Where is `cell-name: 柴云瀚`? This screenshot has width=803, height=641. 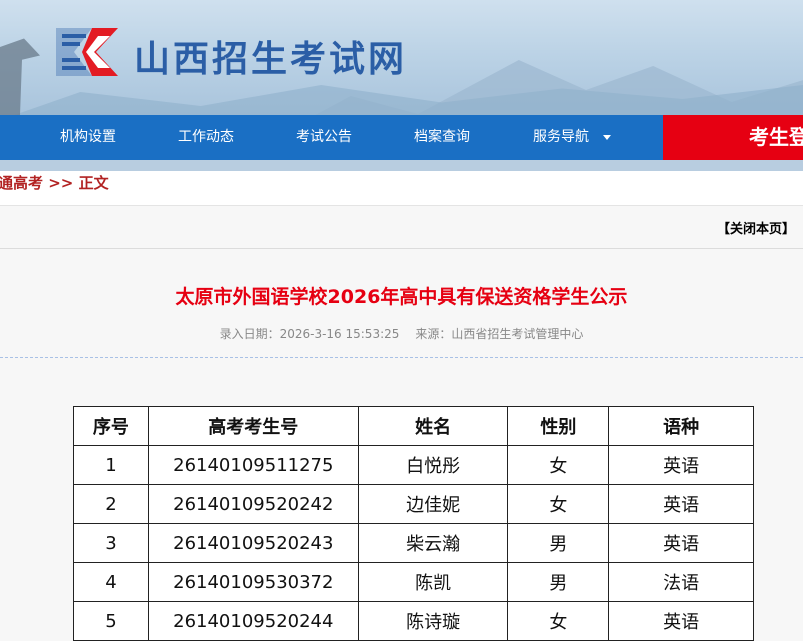
cell-name: 柴云瀚 is located at coordinates (433, 543).